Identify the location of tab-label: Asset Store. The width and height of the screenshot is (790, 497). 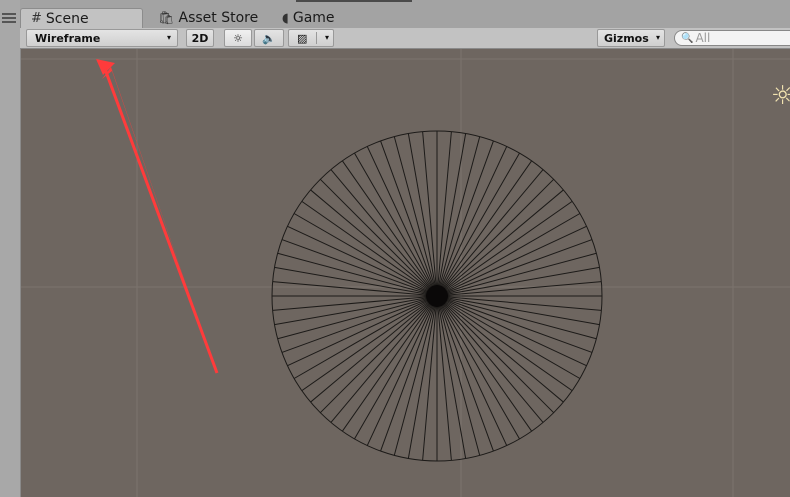
(218, 18).